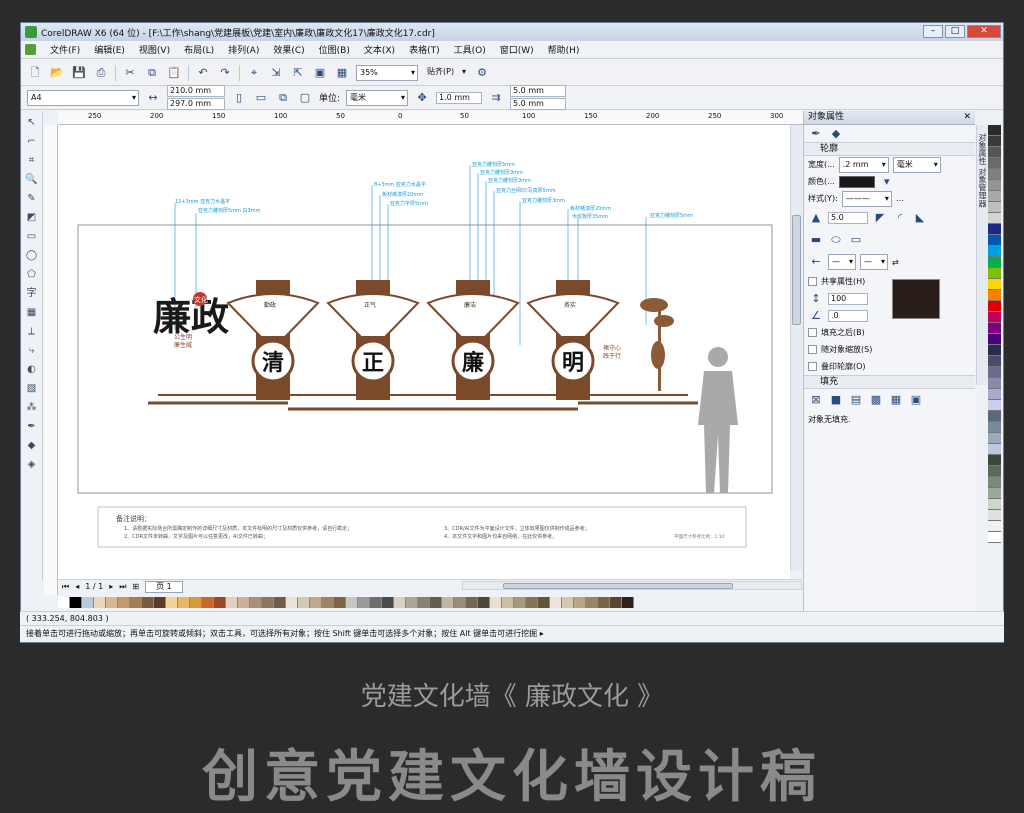  I want to click on menu-table: 表格(T), so click(424, 49).